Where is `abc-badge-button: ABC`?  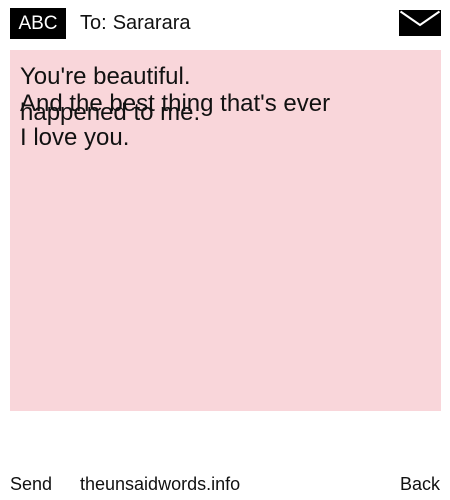 abc-badge-button: ABC is located at coordinates (38, 23).